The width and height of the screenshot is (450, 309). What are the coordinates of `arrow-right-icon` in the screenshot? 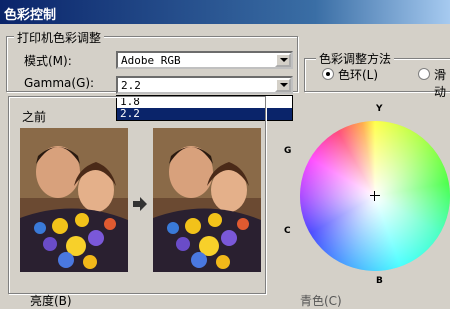 It's located at (140, 204).